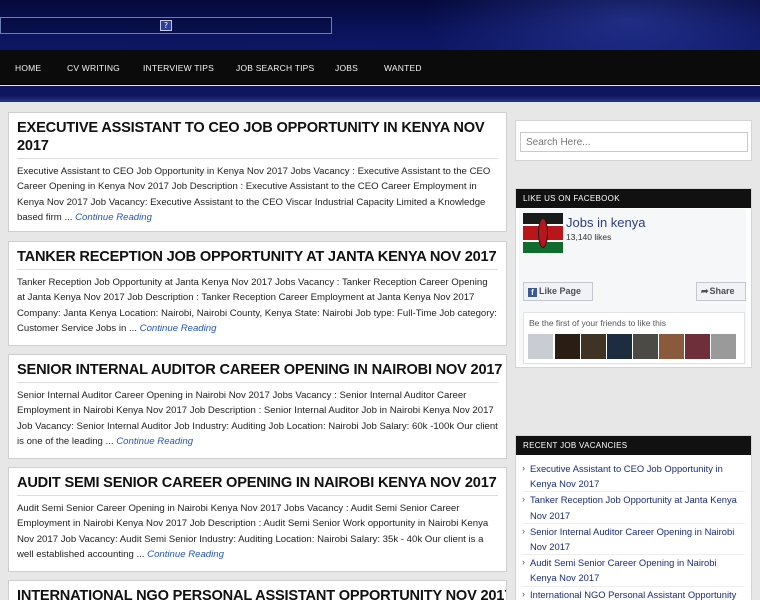 The image size is (760, 600). What do you see at coordinates (705, 291) in the screenshot?
I see `share-icon: ➦` at bounding box center [705, 291].